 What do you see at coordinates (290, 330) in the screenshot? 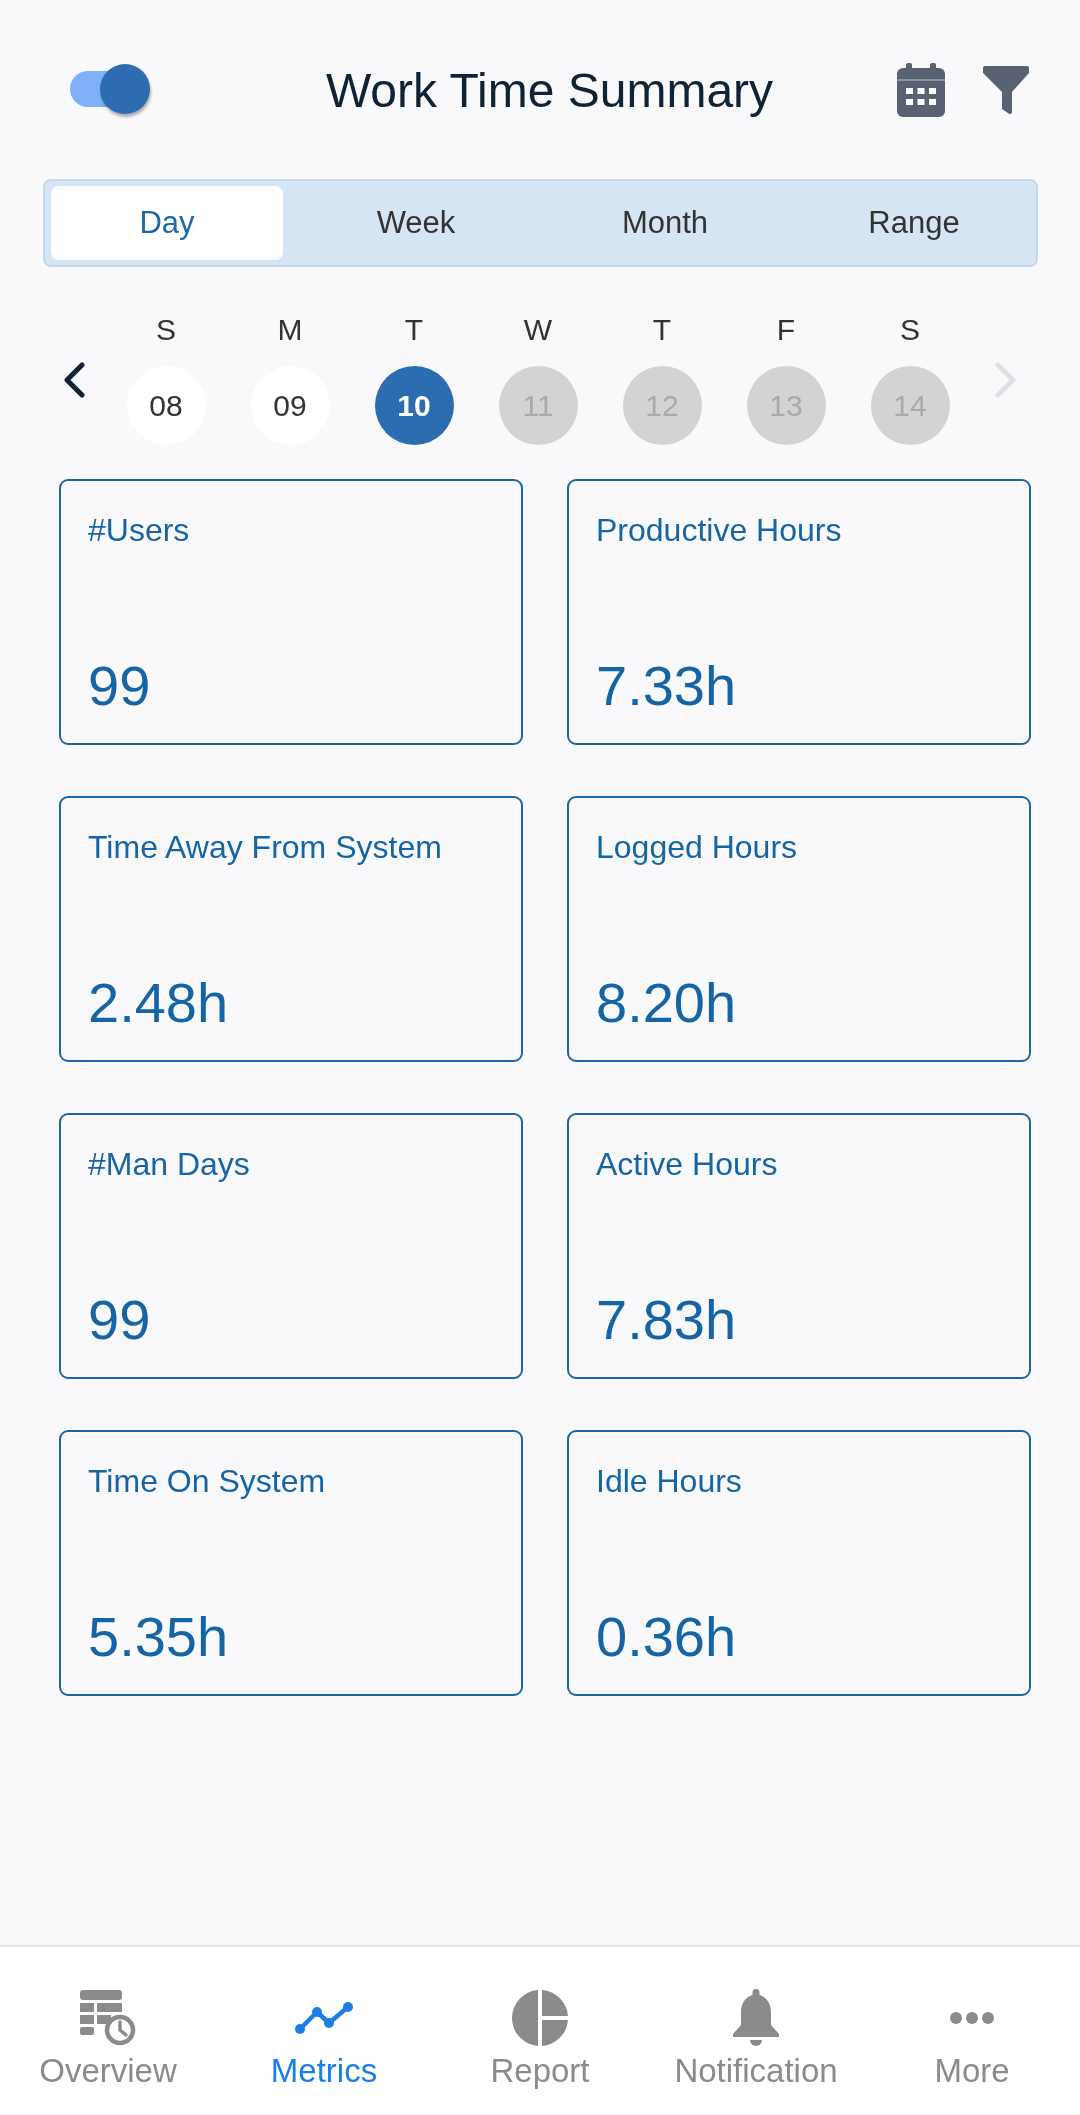
I see `weekday-label: M` at bounding box center [290, 330].